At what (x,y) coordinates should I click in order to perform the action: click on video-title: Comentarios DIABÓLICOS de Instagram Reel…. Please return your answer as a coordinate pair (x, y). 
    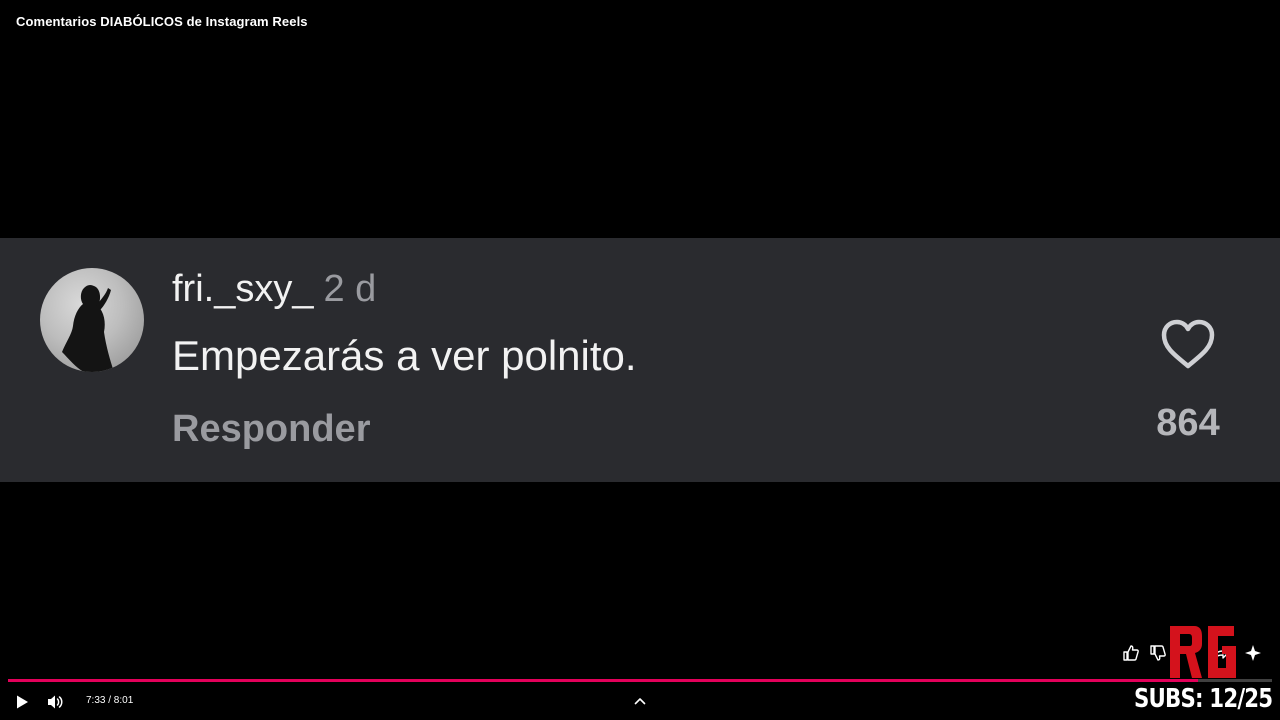
    Looking at the image, I should click on (162, 21).